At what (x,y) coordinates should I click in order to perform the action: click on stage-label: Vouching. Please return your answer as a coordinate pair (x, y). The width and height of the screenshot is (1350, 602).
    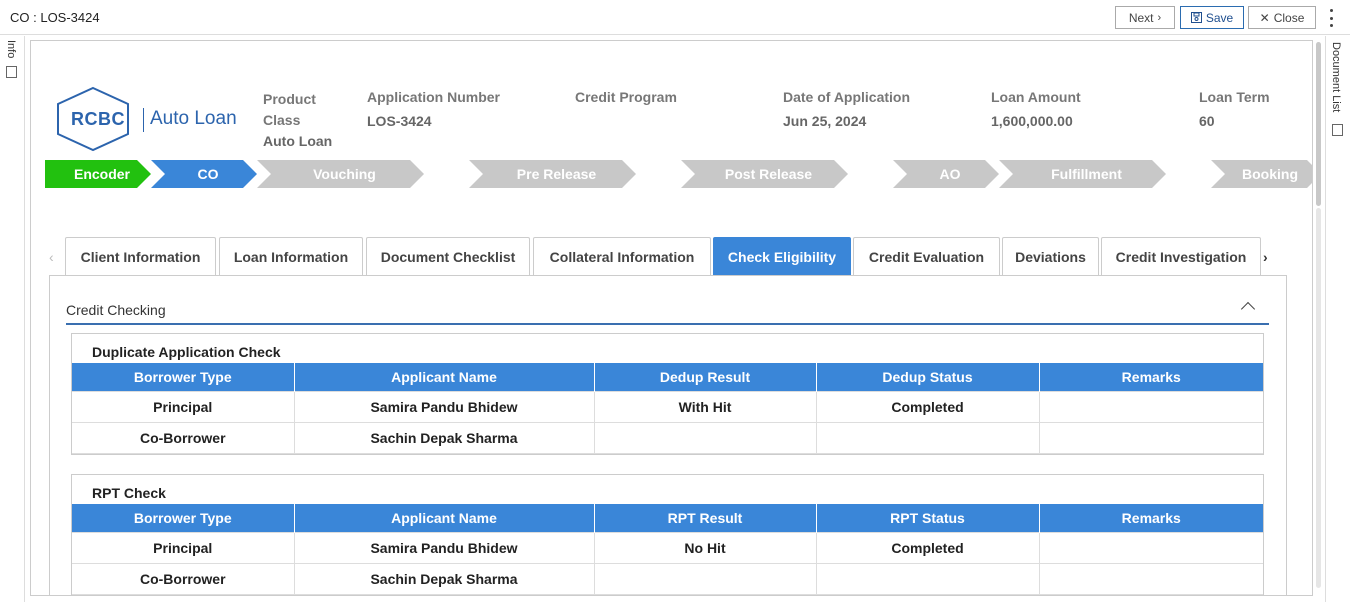
    Looking at the image, I should click on (344, 174).